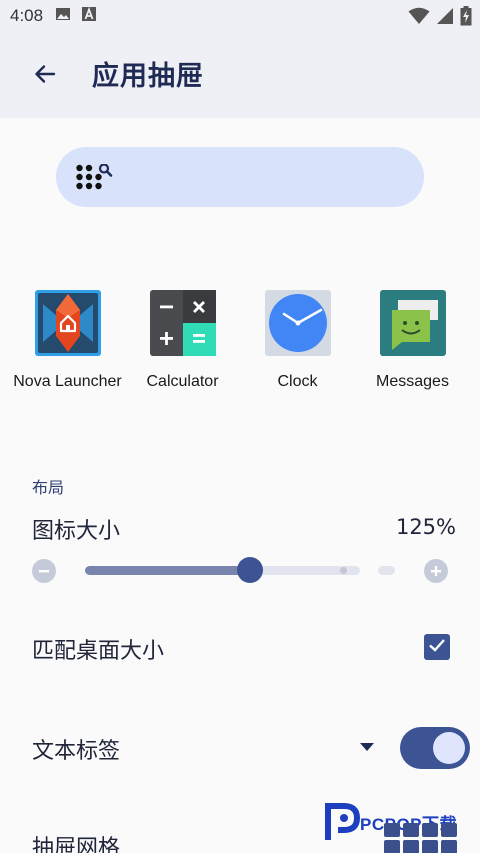 This screenshot has width=480, height=853. Describe the element at coordinates (297, 381) in the screenshot. I see `app-label: Clock` at that location.